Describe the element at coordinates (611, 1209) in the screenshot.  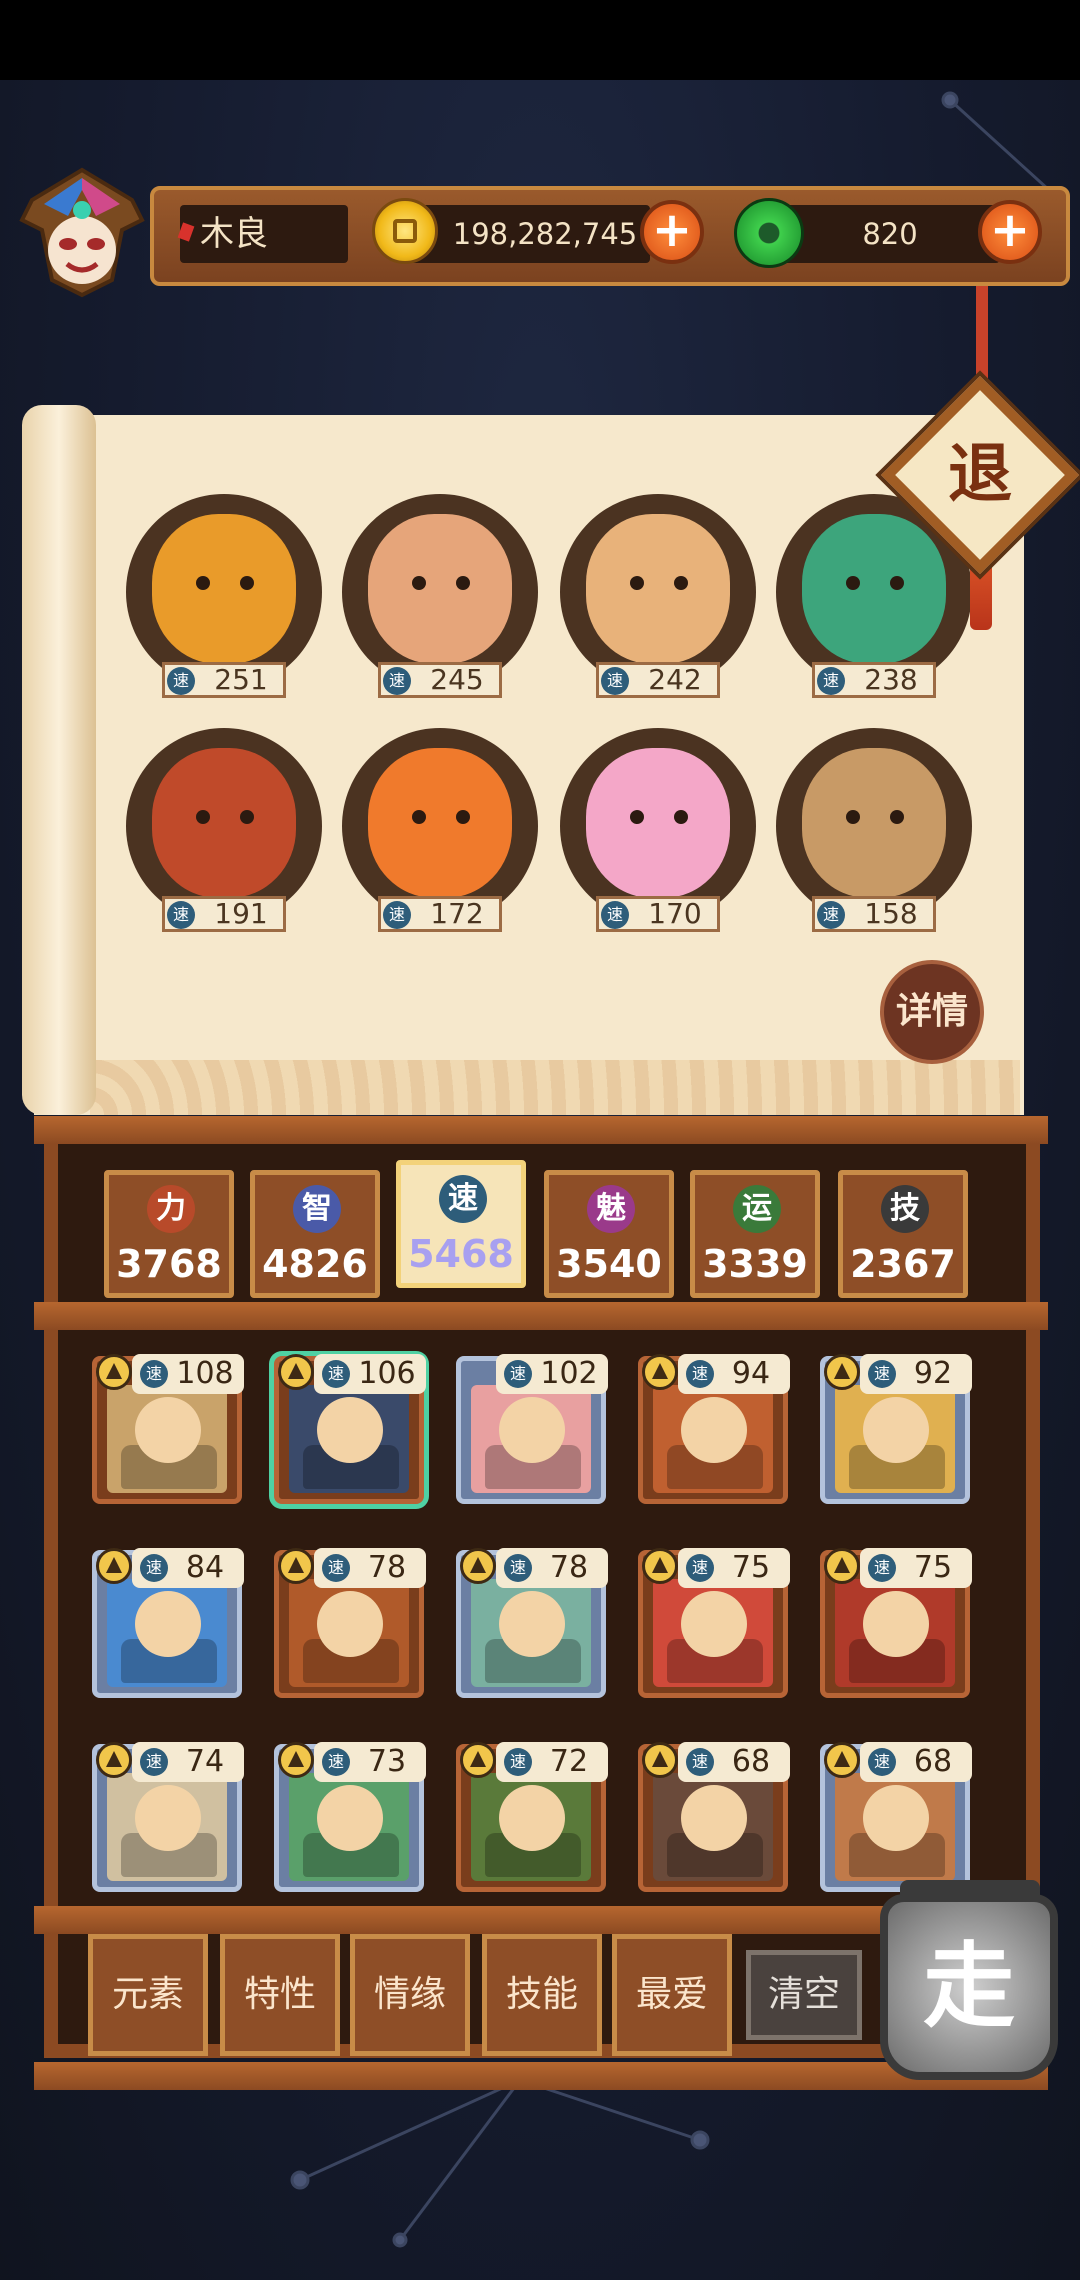
I see `stat-icon: 魅` at that location.